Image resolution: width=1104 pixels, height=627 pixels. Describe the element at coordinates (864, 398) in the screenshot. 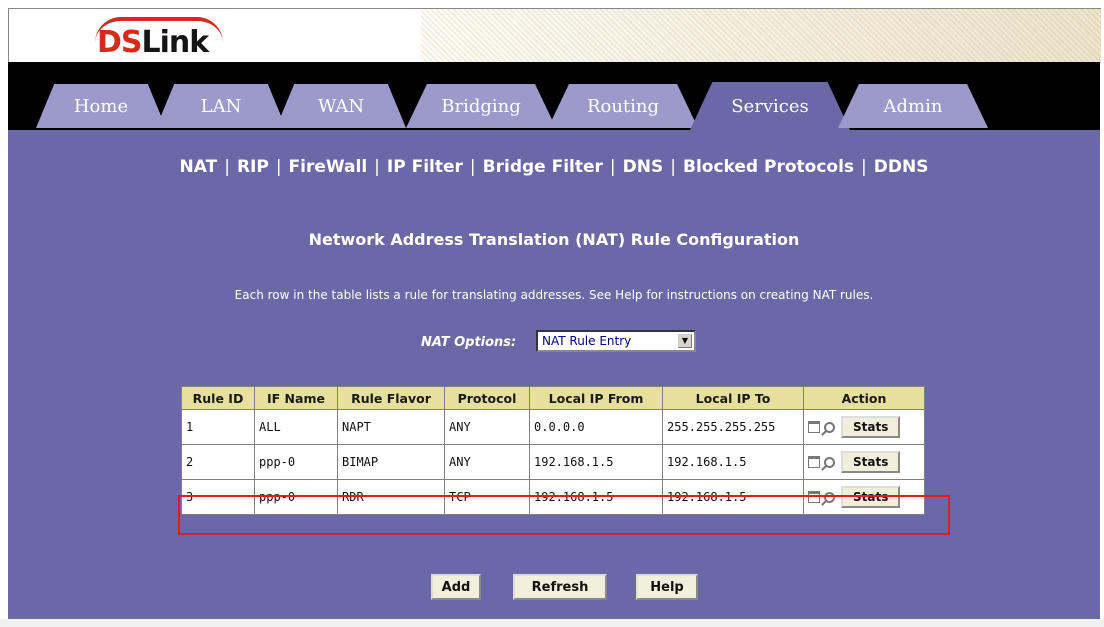

I see `col-action: Action` at that location.